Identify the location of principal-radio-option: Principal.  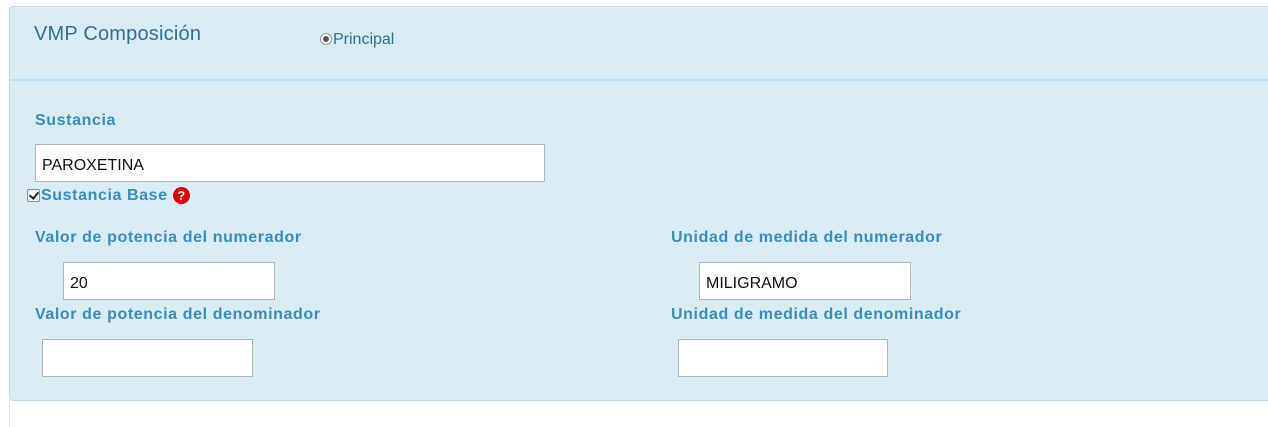
(357, 38).